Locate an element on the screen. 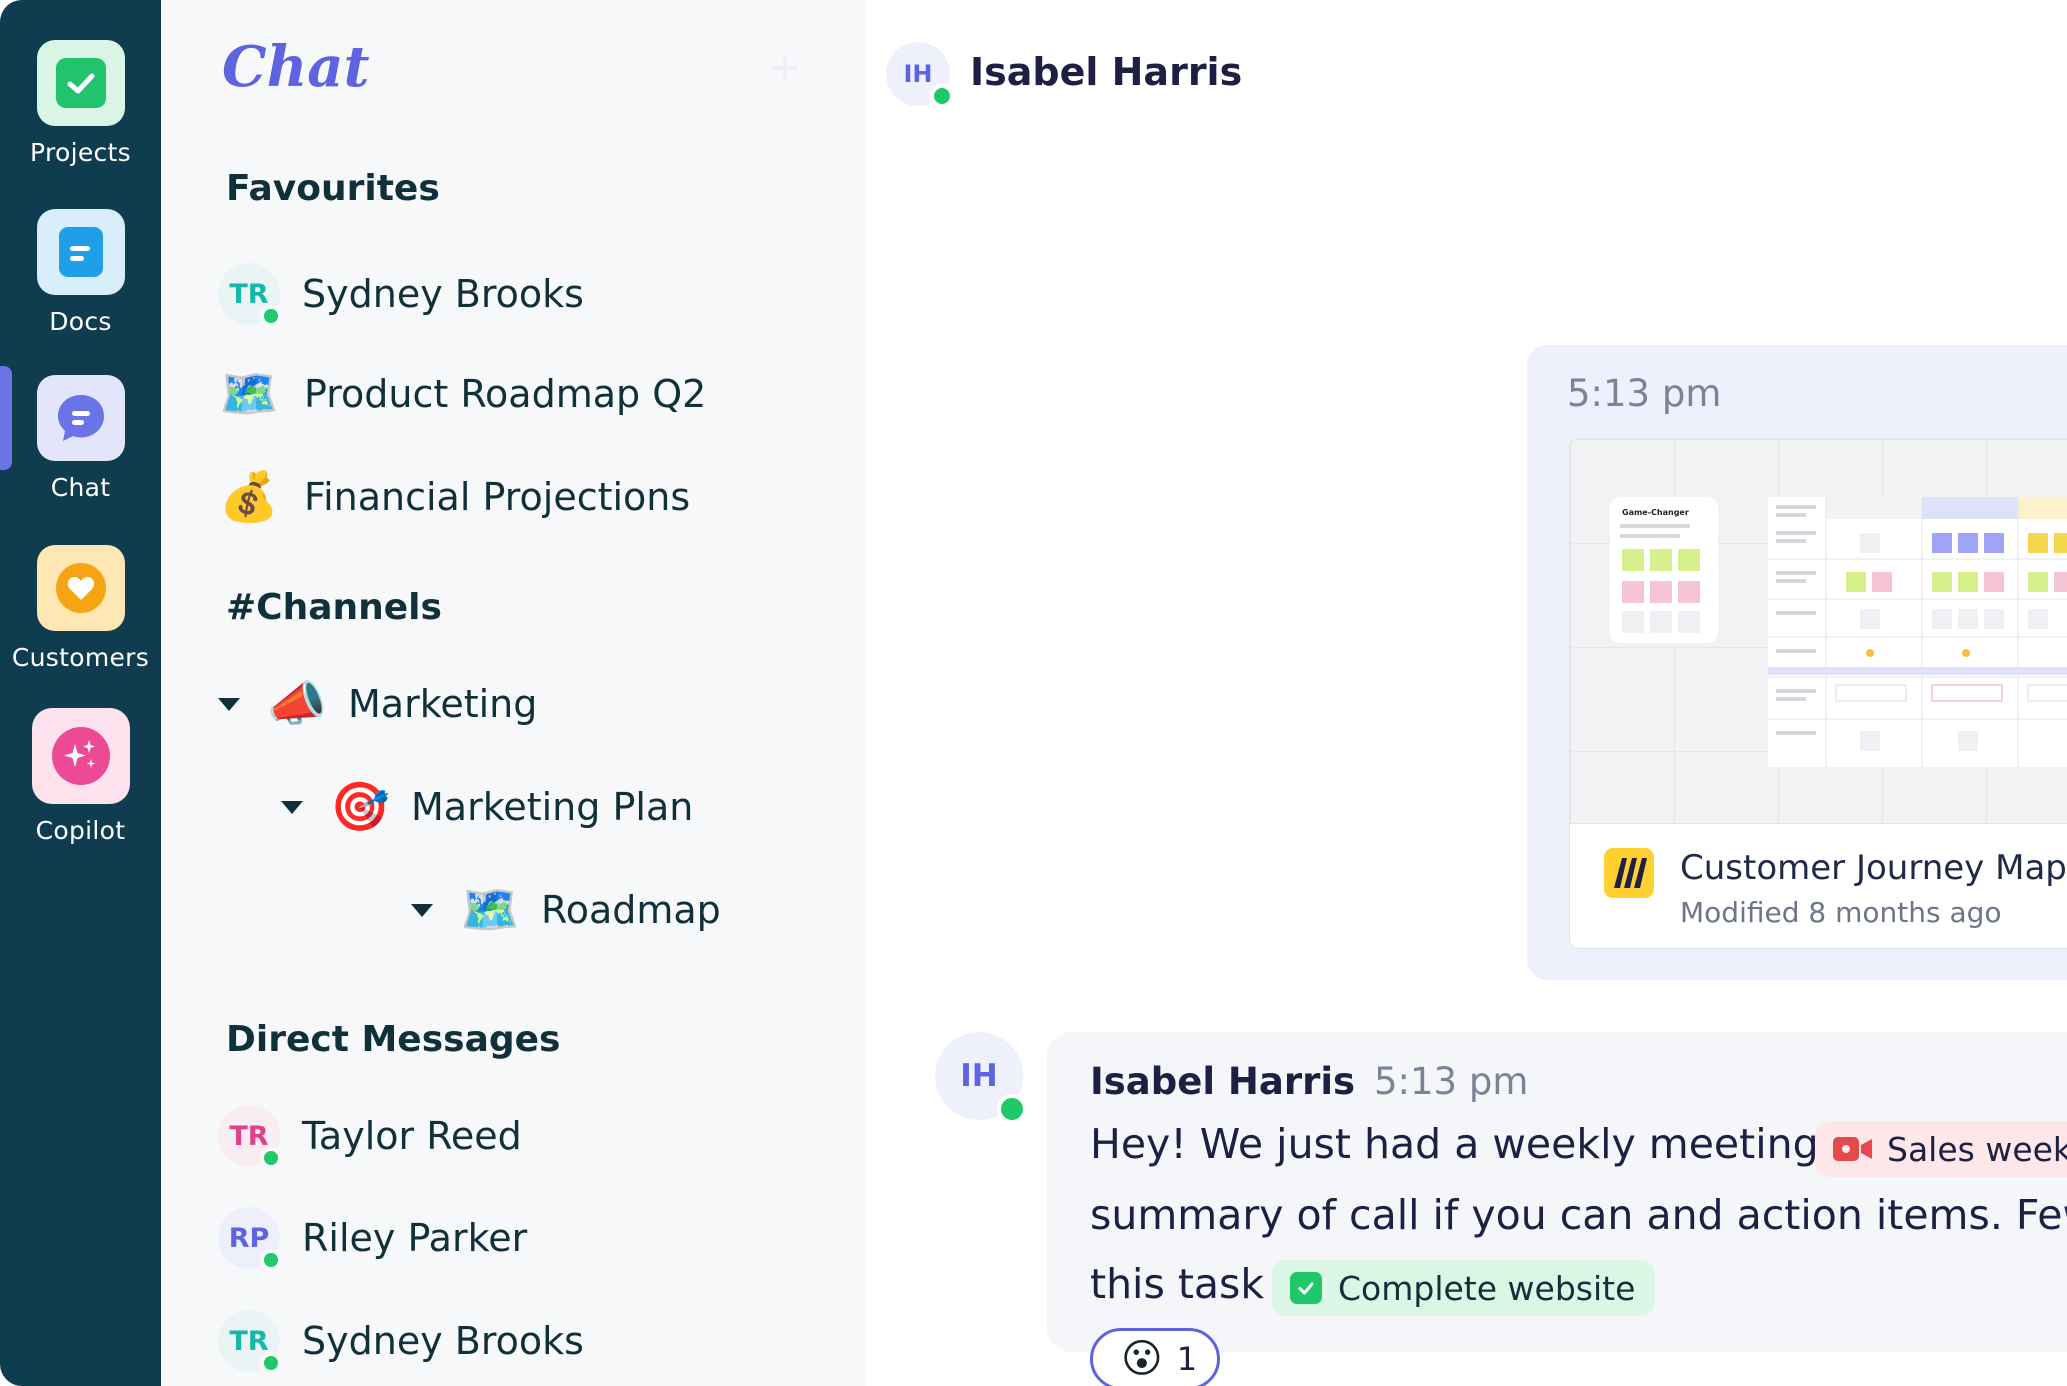 The image size is (2067, 1386). channel-item-marketing-plan: 🎯 Marketing Plan is located at coordinates (487, 807).